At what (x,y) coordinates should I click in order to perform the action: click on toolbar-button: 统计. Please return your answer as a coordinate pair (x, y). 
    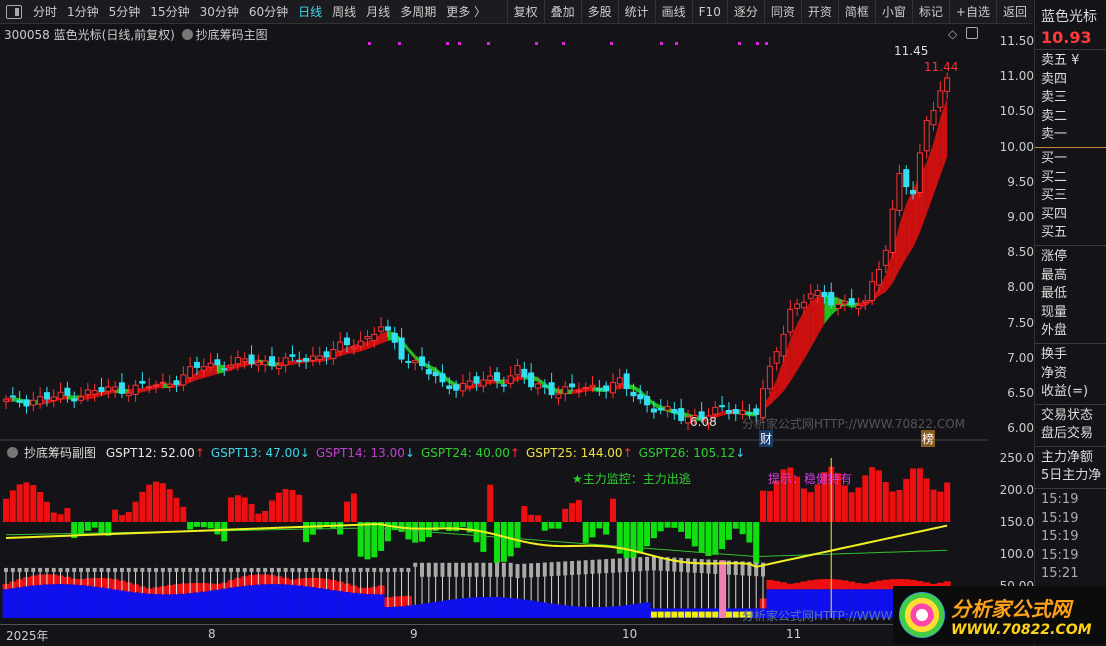
    Looking at the image, I should click on (636, 12).